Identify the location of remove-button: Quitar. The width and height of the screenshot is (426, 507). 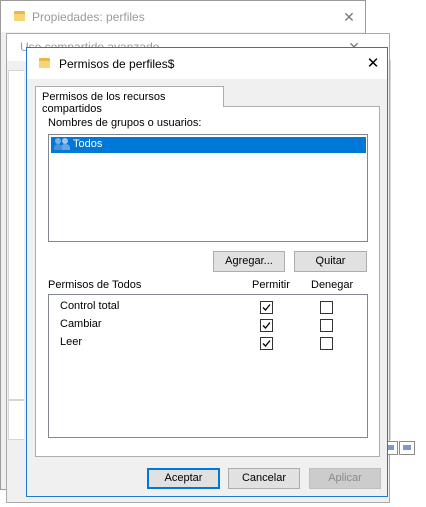
(330, 261).